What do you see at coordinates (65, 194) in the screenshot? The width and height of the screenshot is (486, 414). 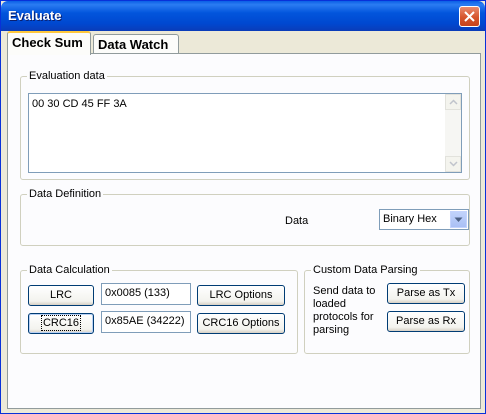 I see `data-definition-label: Data Definition` at bounding box center [65, 194].